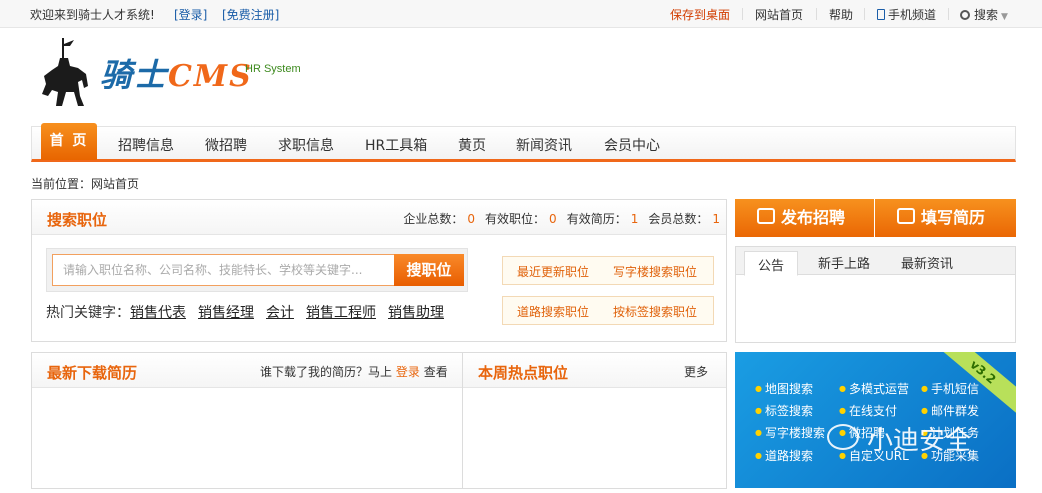 Image resolution: width=1042 pixels, height=493 pixels. Describe the element at coordinates (561, 218) in the screenshot. I see `site-stats: 企业总数： 0 有效职位： 0 有效简历： 1 会员总数： 1` at that location.